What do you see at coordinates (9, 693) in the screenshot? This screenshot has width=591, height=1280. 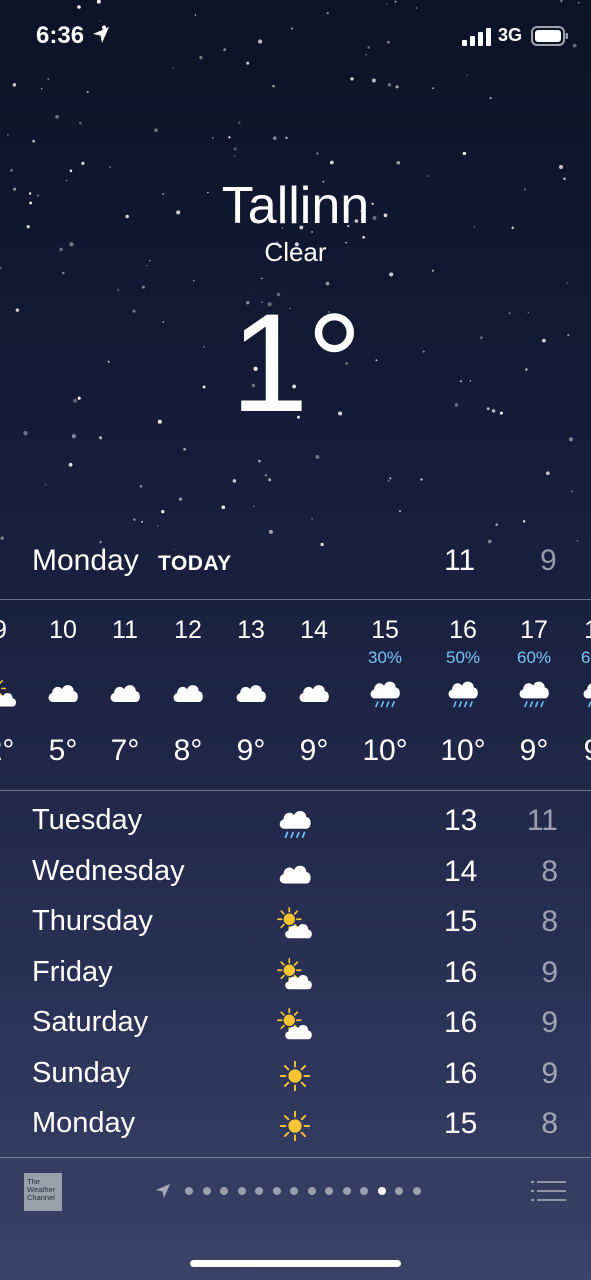 I see `partly-cloudy-icon` at bounding box center [9, 693].